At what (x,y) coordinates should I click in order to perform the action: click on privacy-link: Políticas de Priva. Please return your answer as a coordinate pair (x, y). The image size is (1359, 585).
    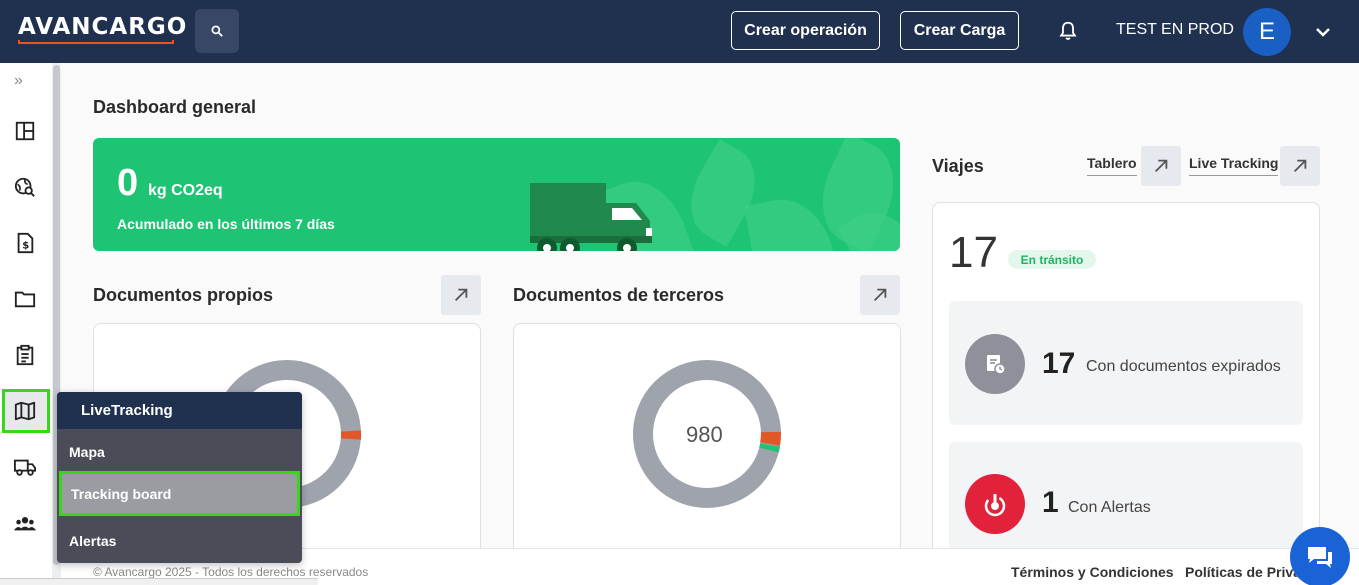
    Looking at the image, I should click on (1243, 572).